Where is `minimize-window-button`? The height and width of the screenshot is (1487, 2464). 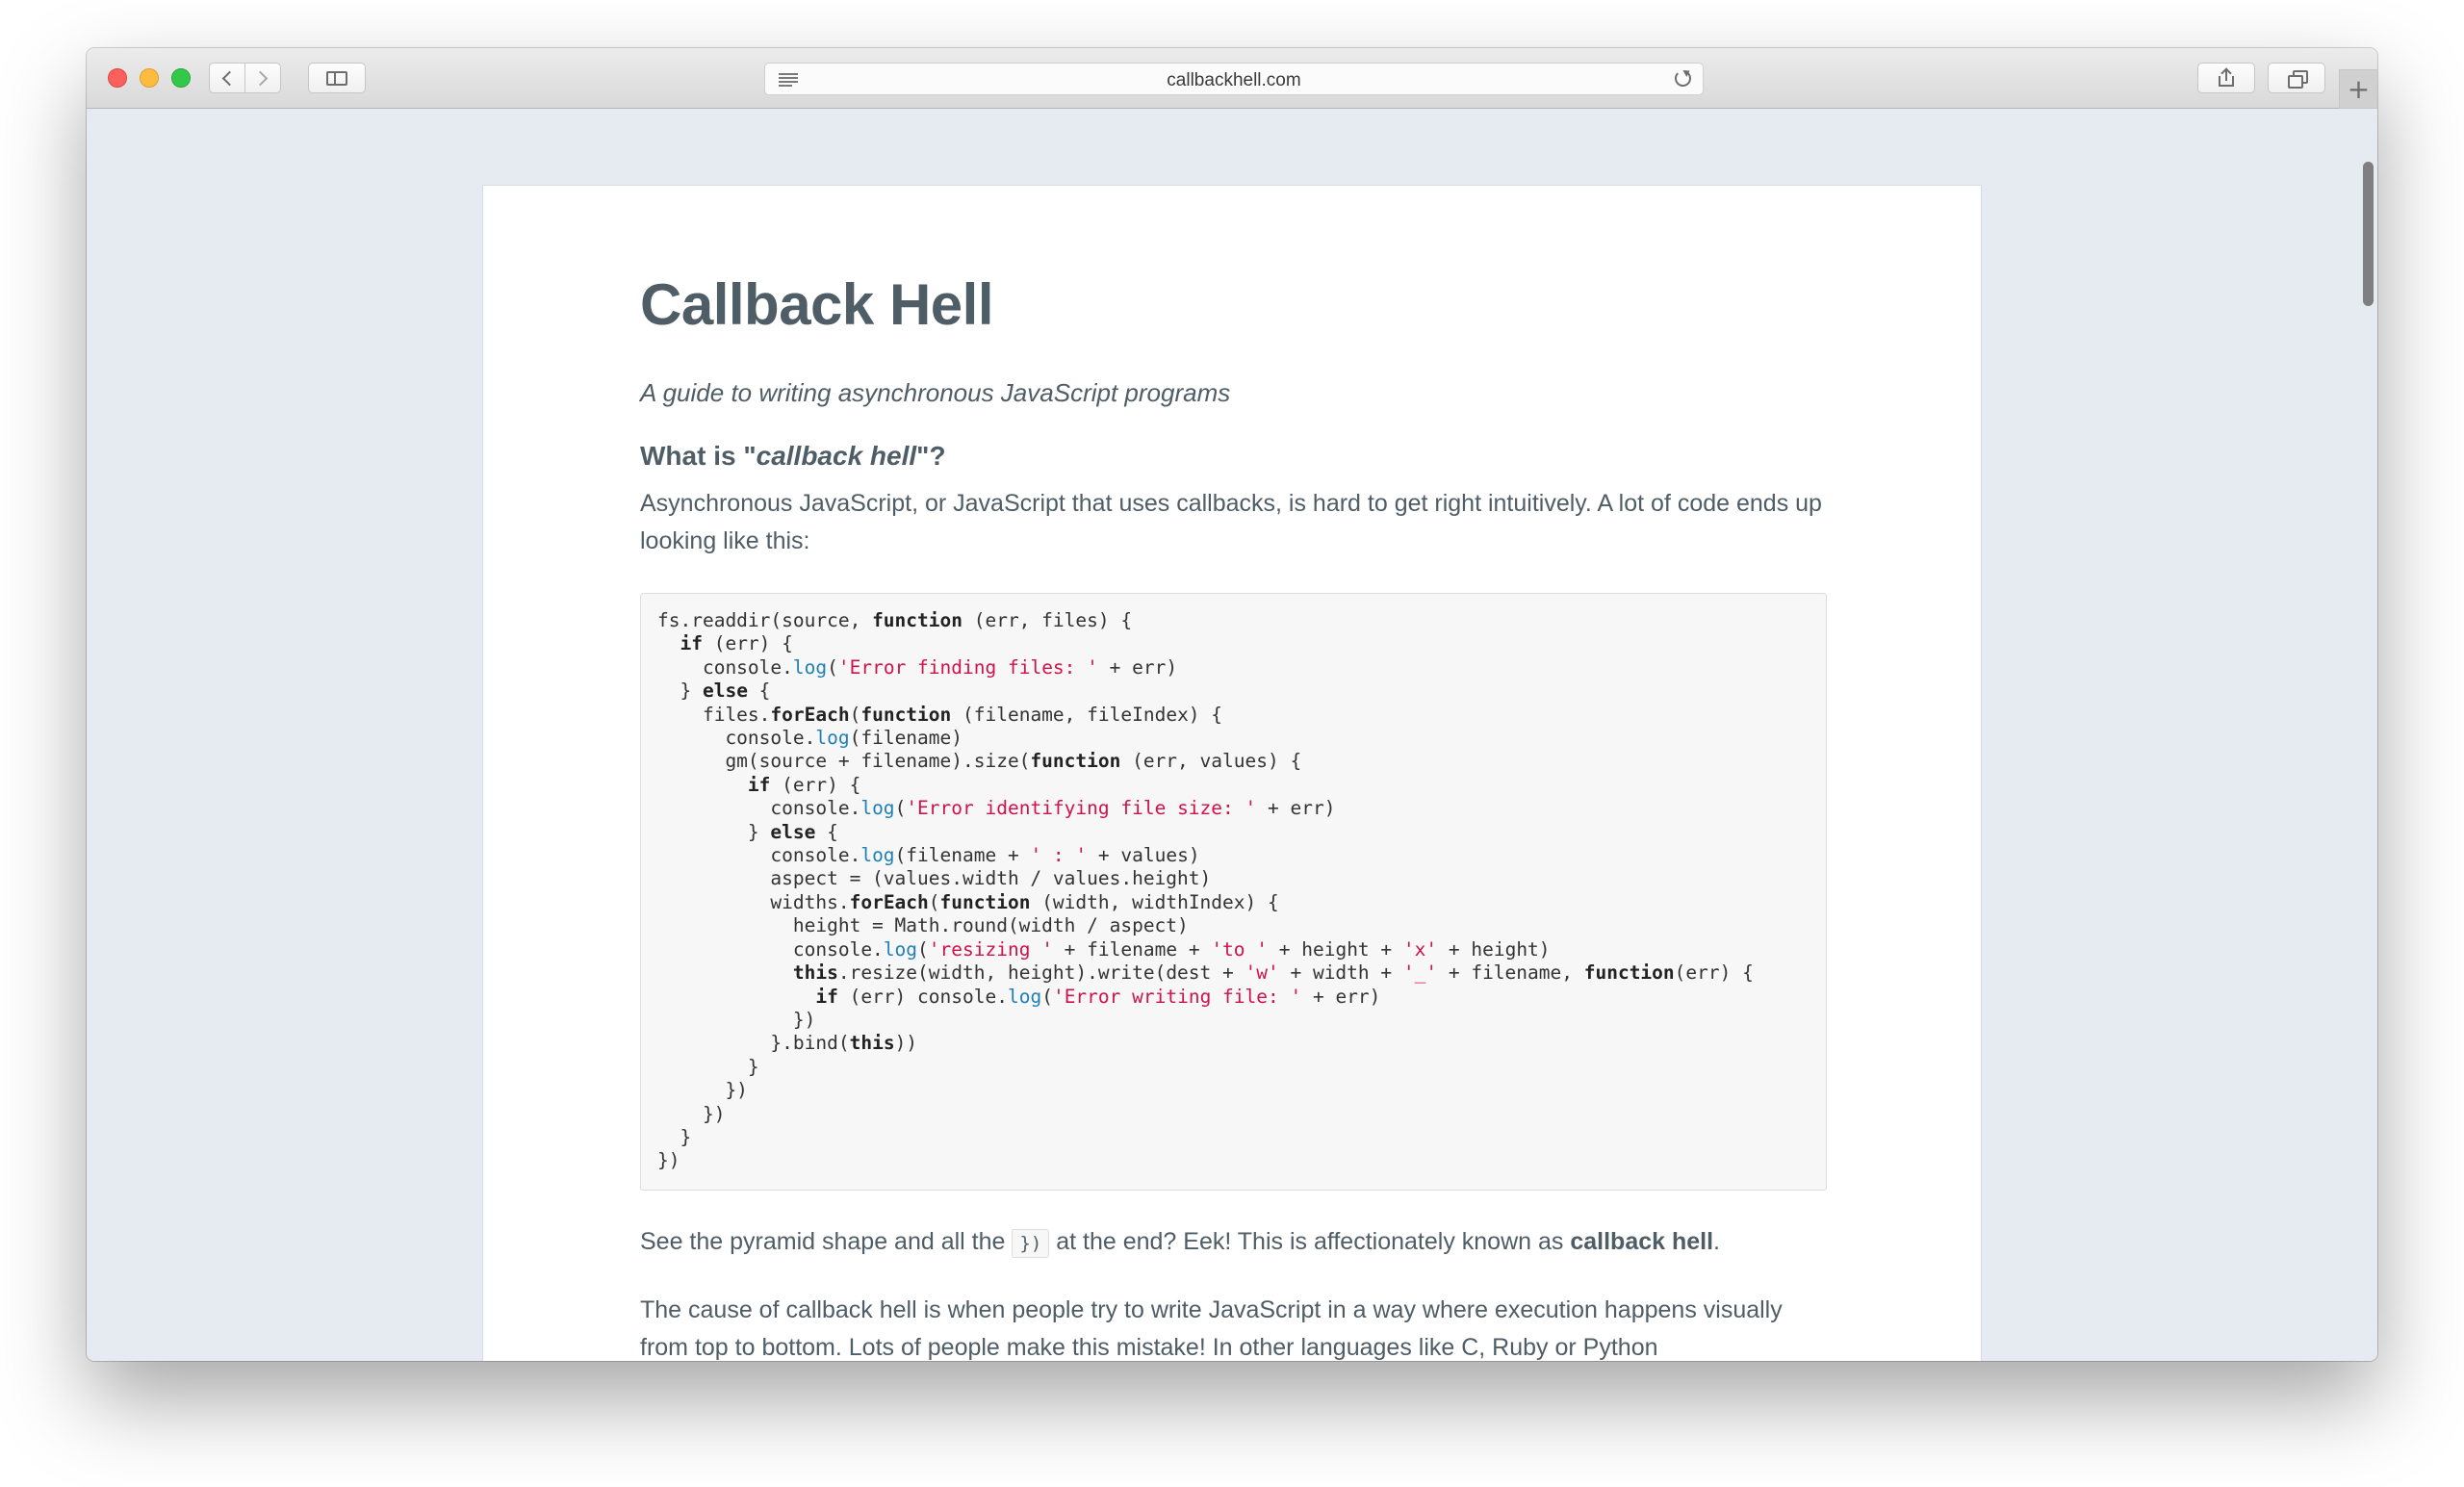 minimize-window-button is located at coordinates (149, 78).